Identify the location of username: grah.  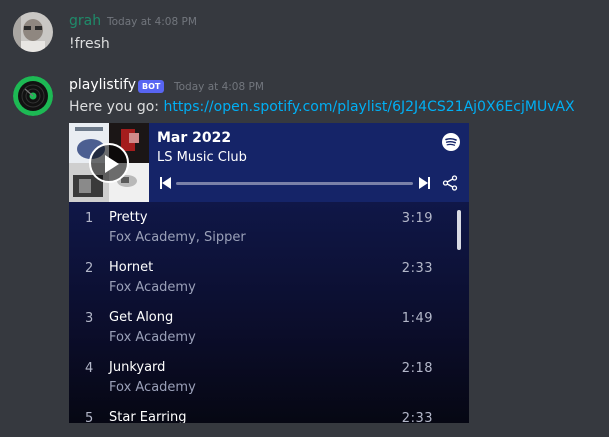
(85, 21).